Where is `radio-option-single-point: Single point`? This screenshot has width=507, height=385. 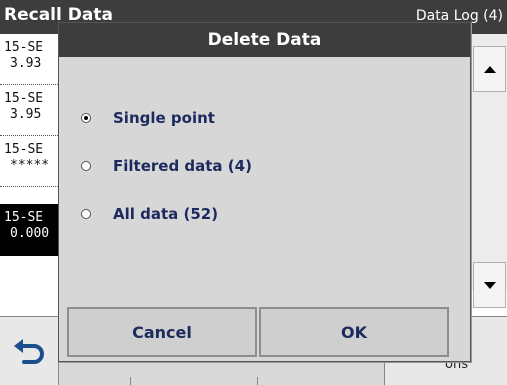 radio-option-single-point: Single point is located at coordinates (148, 118).